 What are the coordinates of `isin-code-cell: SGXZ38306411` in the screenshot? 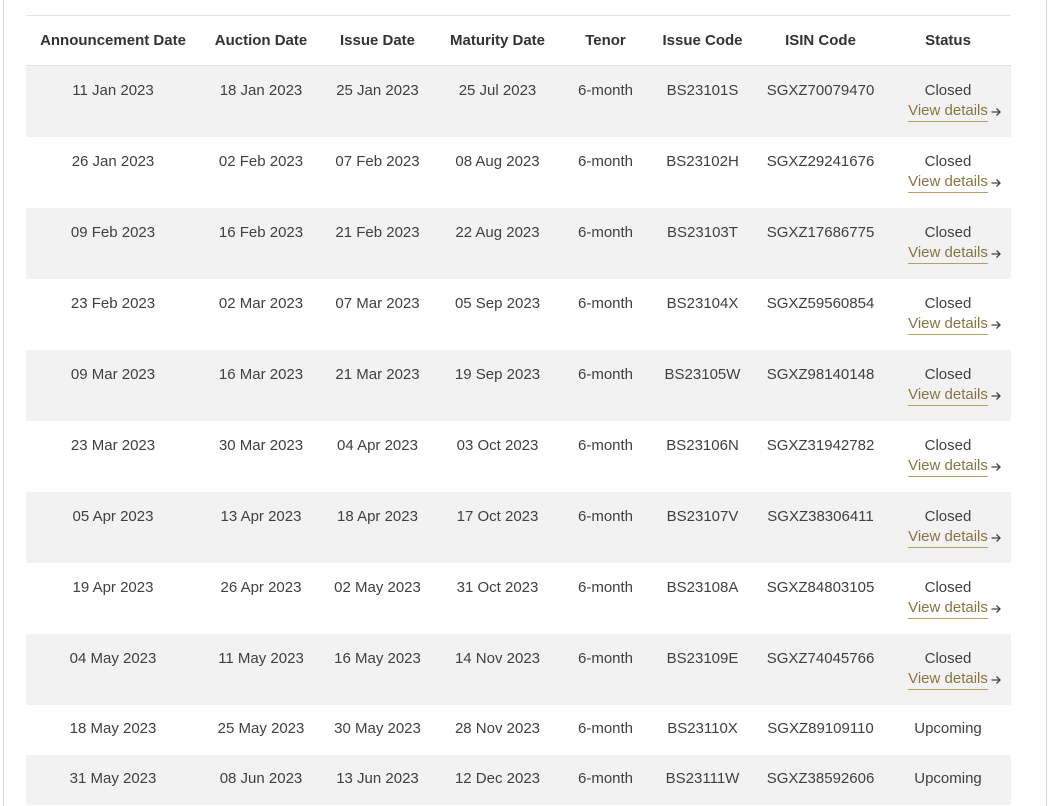 It's located at (820, 516).